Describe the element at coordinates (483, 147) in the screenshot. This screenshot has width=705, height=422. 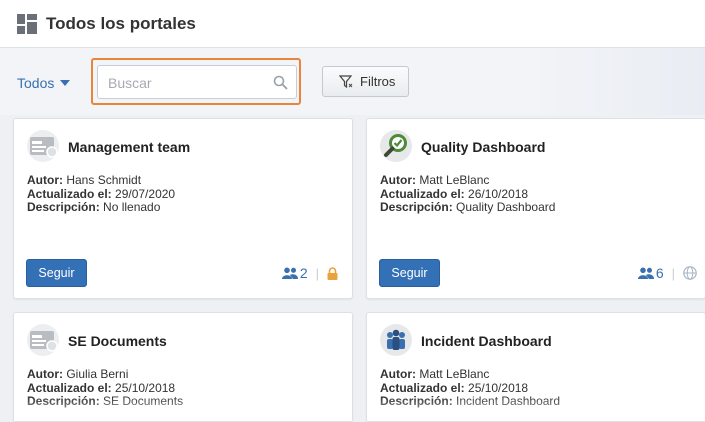
I see `card-title: Quality Dashboard` at that location.